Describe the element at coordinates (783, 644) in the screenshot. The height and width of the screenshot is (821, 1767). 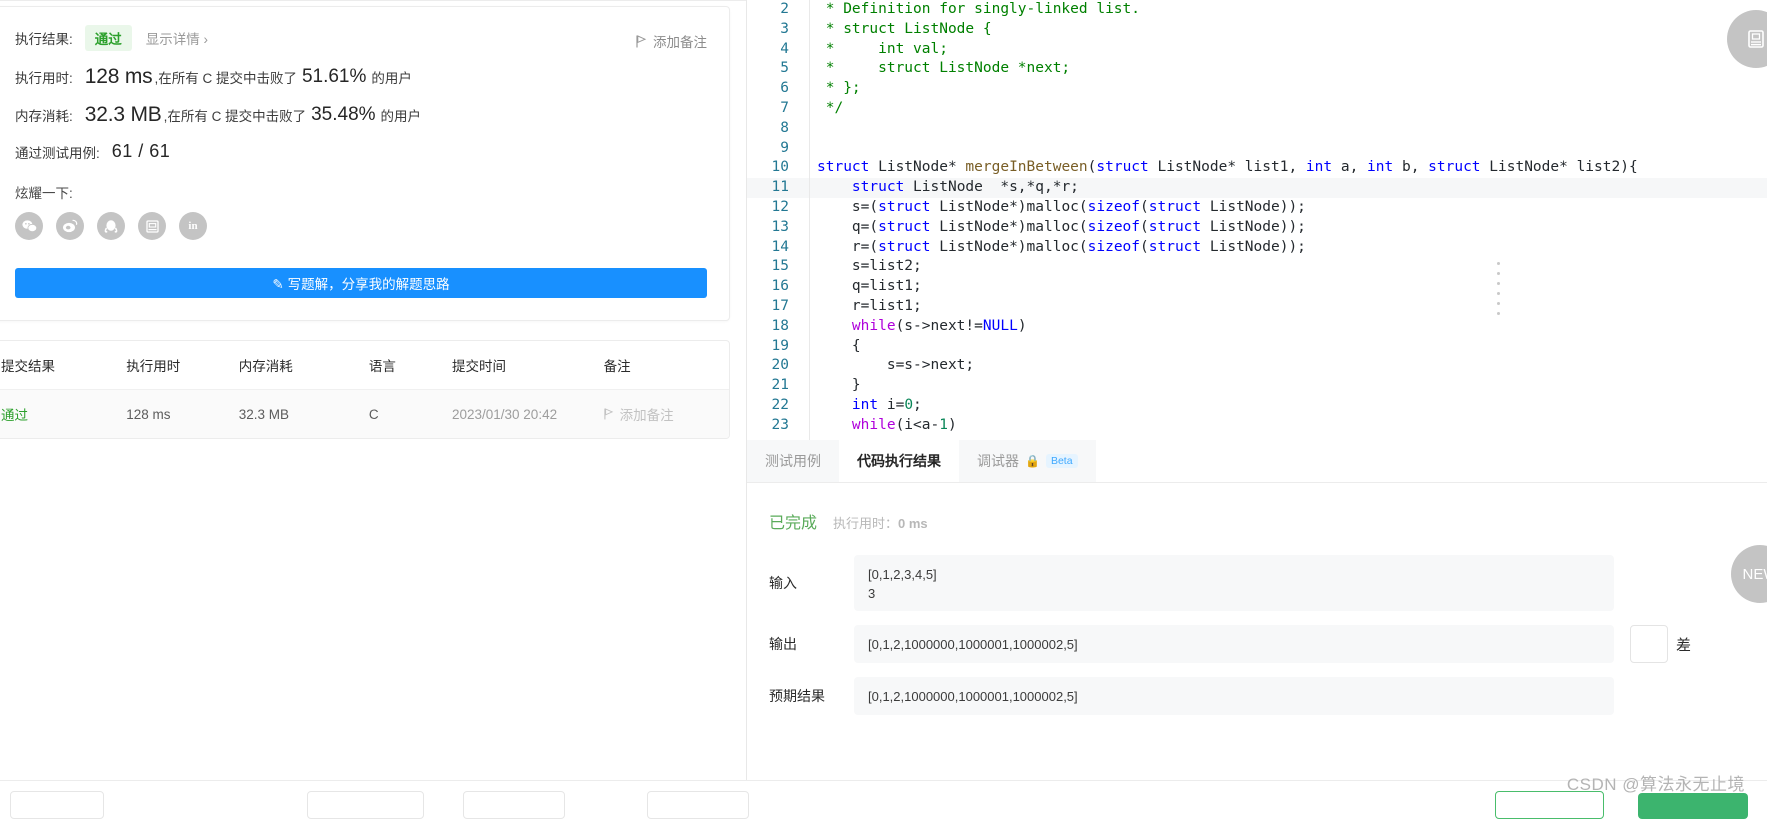
I see `output-label: 输出` at that location.